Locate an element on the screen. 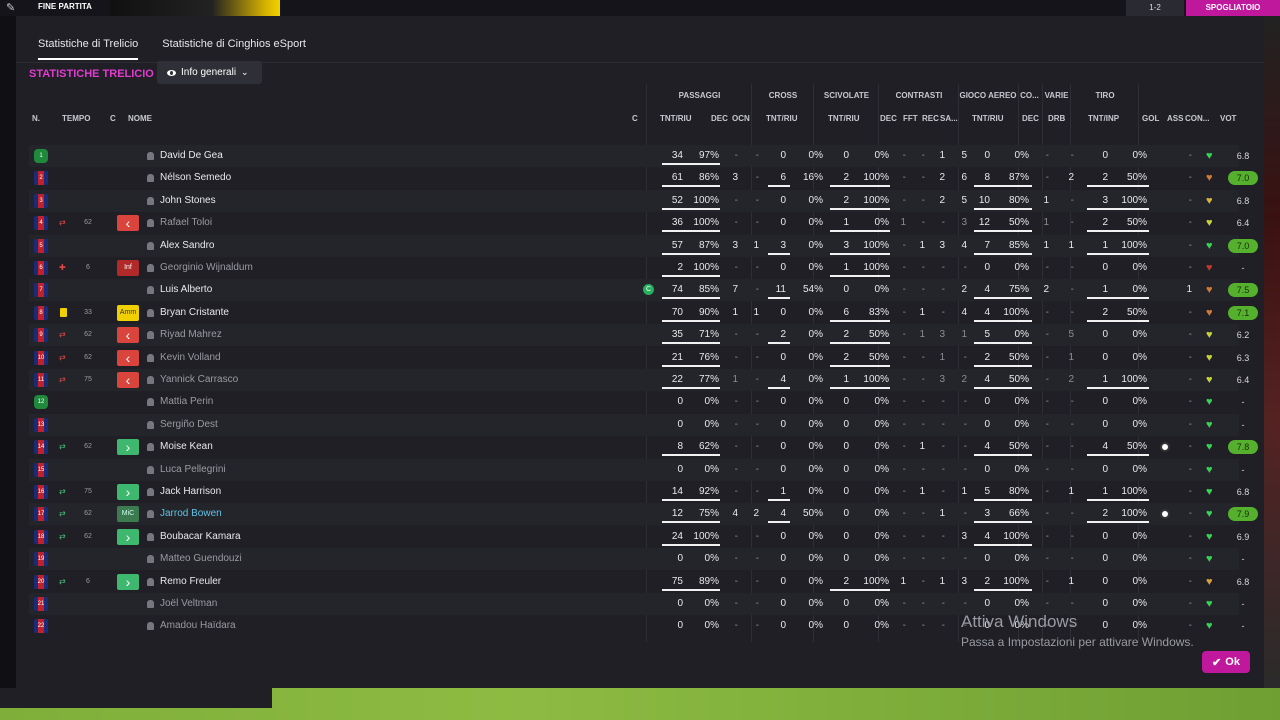  stat-pass: 0 is located at coordinates (680, 559).